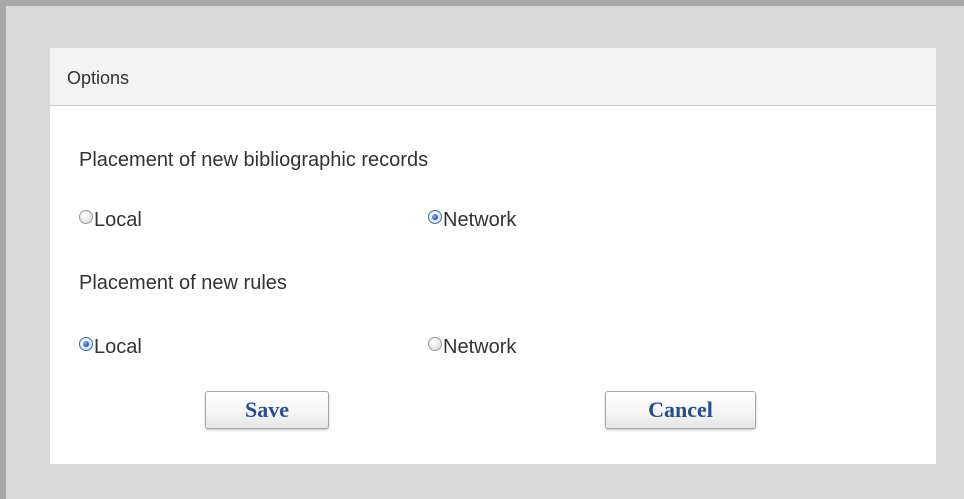 The image size is (964, 499). Describe the element at coordinates (98, 78) in the screenshot. I see `dialog-title: Options` at that location.